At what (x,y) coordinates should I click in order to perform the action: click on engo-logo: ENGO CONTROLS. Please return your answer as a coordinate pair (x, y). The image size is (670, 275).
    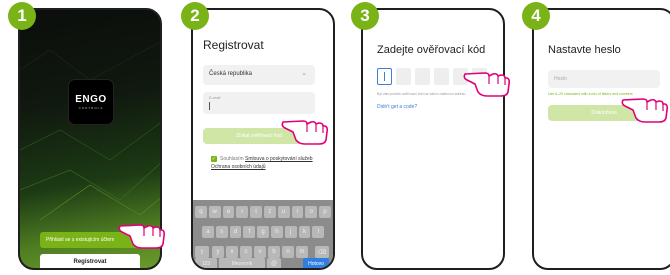
    Looking at the image, I should click on (91, 102).